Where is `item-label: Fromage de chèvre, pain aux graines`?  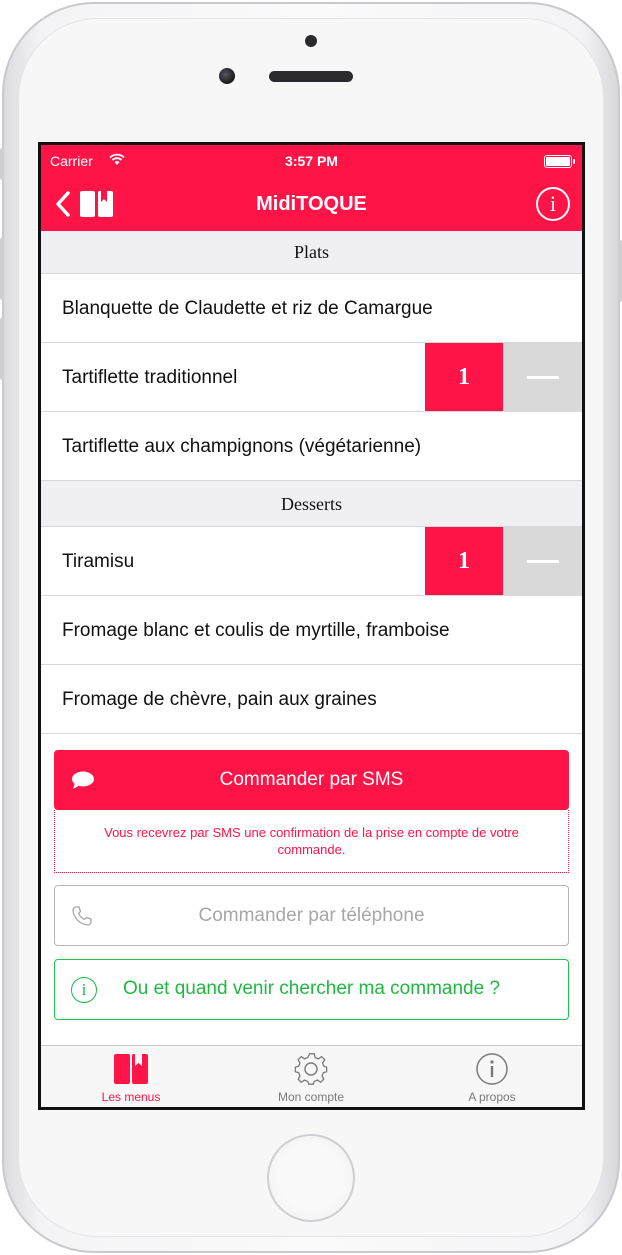
item-label: Fromage de chèvre, pain aux graines is located at coordinates (219, 699).